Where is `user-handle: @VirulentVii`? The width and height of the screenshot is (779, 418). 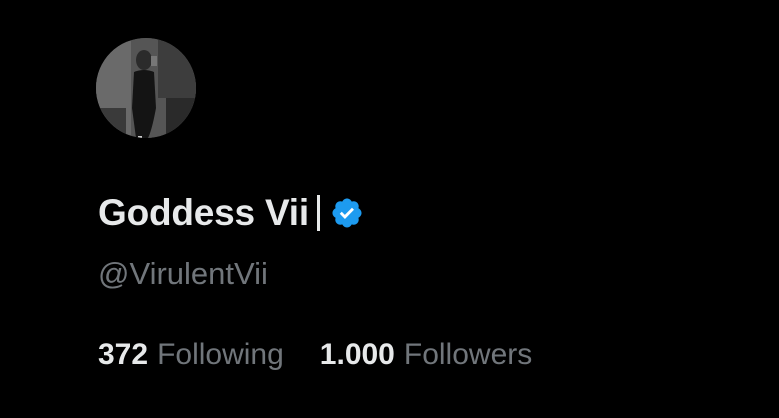 user-handle: @VirulentVii is located at coordinates (183, 273).